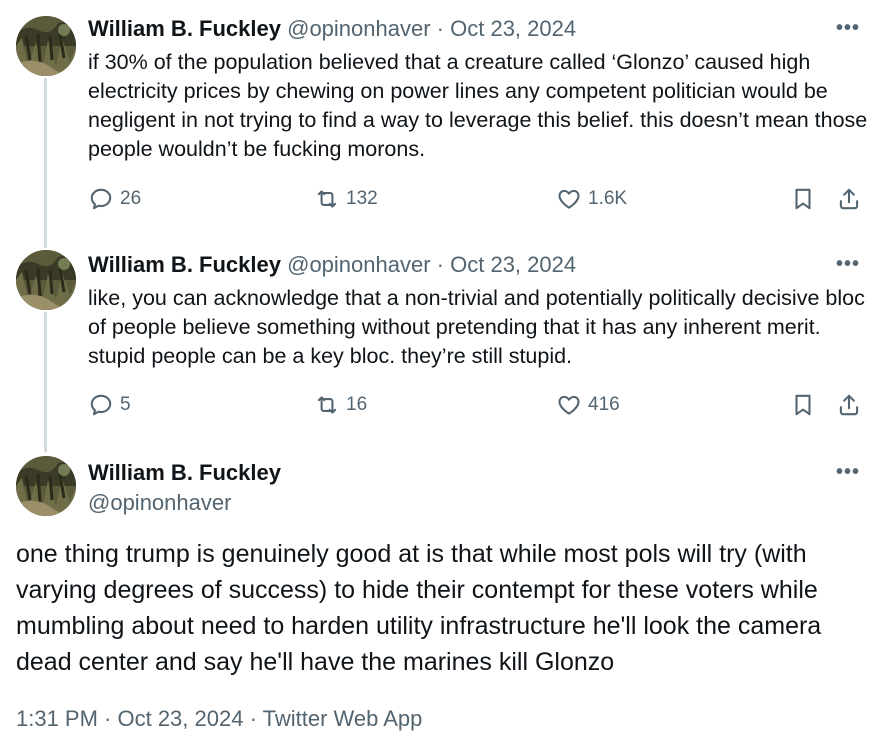  What do you see at coordinates (125, 404) in the screenshot?
I see `reply-count: 5` at bounding box center [125, 404].